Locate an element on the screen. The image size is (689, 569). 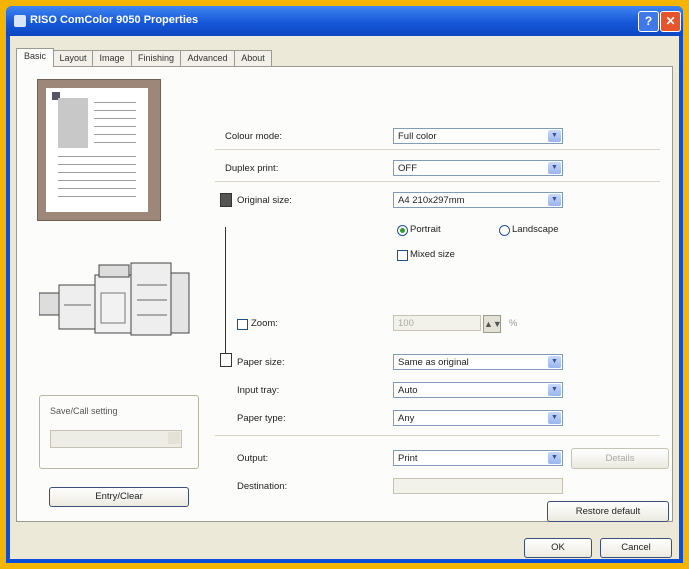
mixed-size-label: Mixed size is located at coordinates (432, 254).